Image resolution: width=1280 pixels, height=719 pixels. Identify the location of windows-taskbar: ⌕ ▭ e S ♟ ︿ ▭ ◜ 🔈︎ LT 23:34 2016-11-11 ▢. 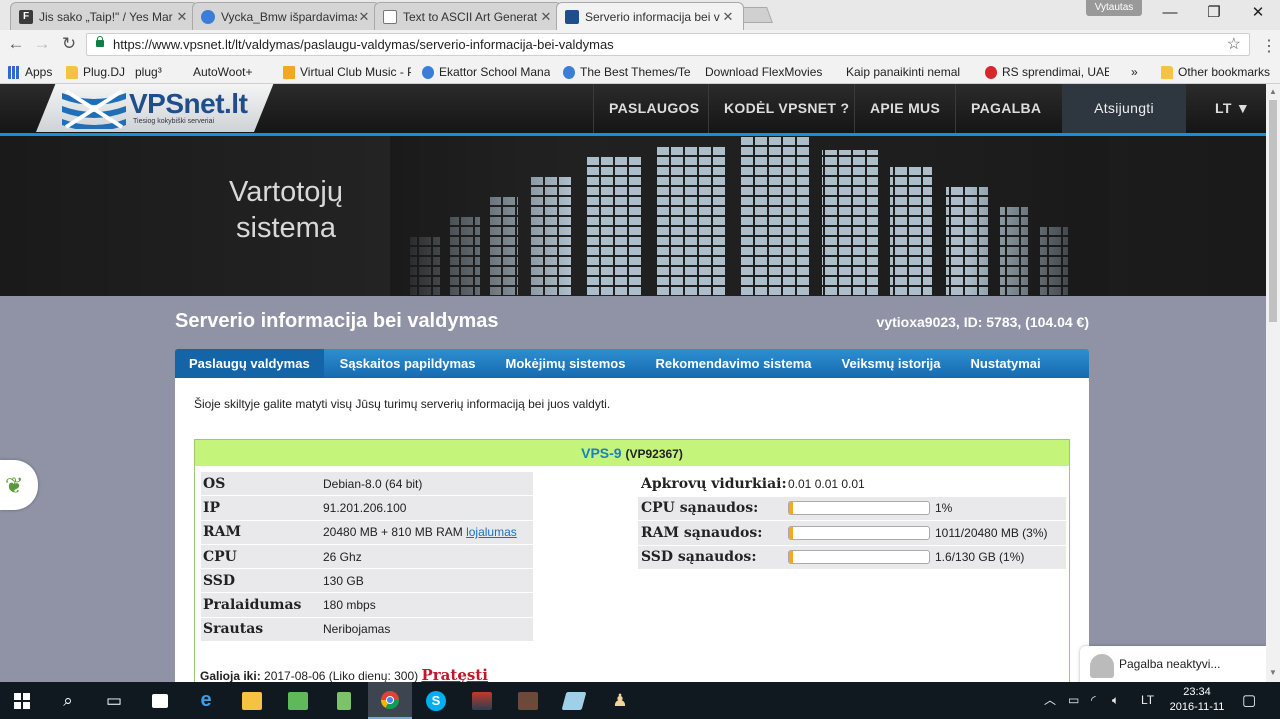
(640, 700).